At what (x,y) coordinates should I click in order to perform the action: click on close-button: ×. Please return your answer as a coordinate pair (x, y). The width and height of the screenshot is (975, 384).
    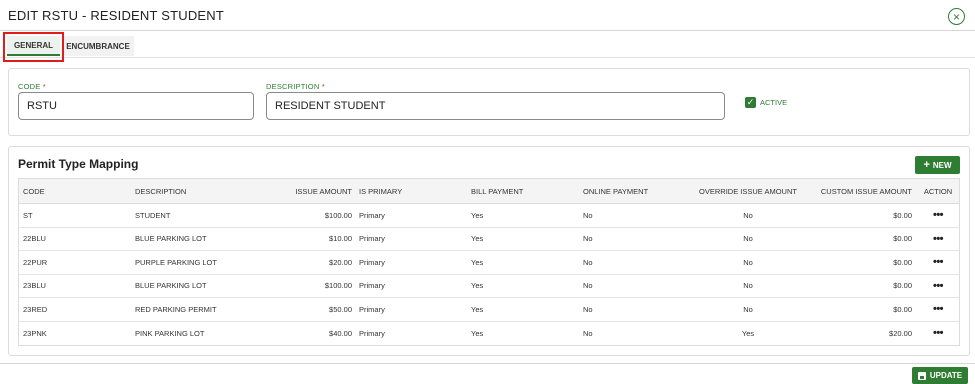
    Looking at the image, I should click on (956, 16).